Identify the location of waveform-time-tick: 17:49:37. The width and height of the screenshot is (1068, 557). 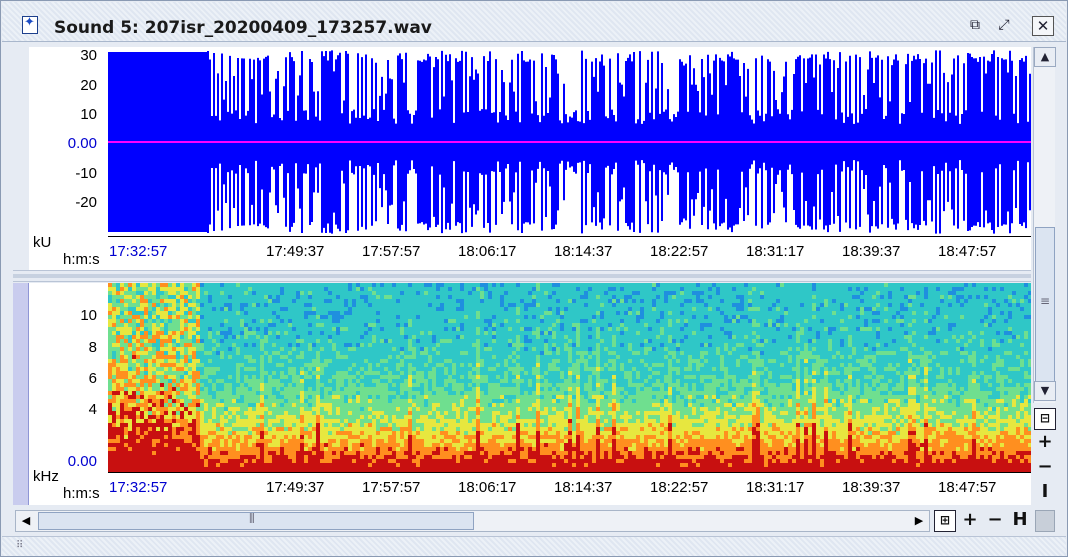
(295, 251).